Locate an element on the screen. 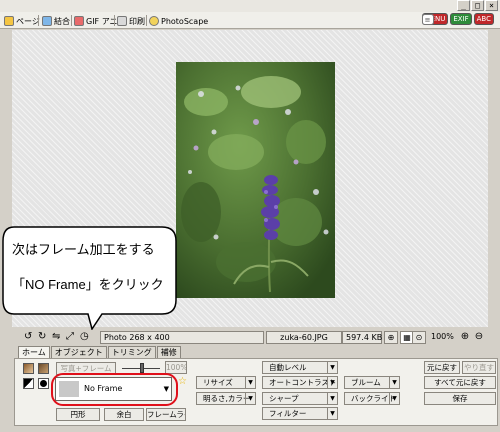  tab-combine: 結合 is located at coordinates (56, 21).